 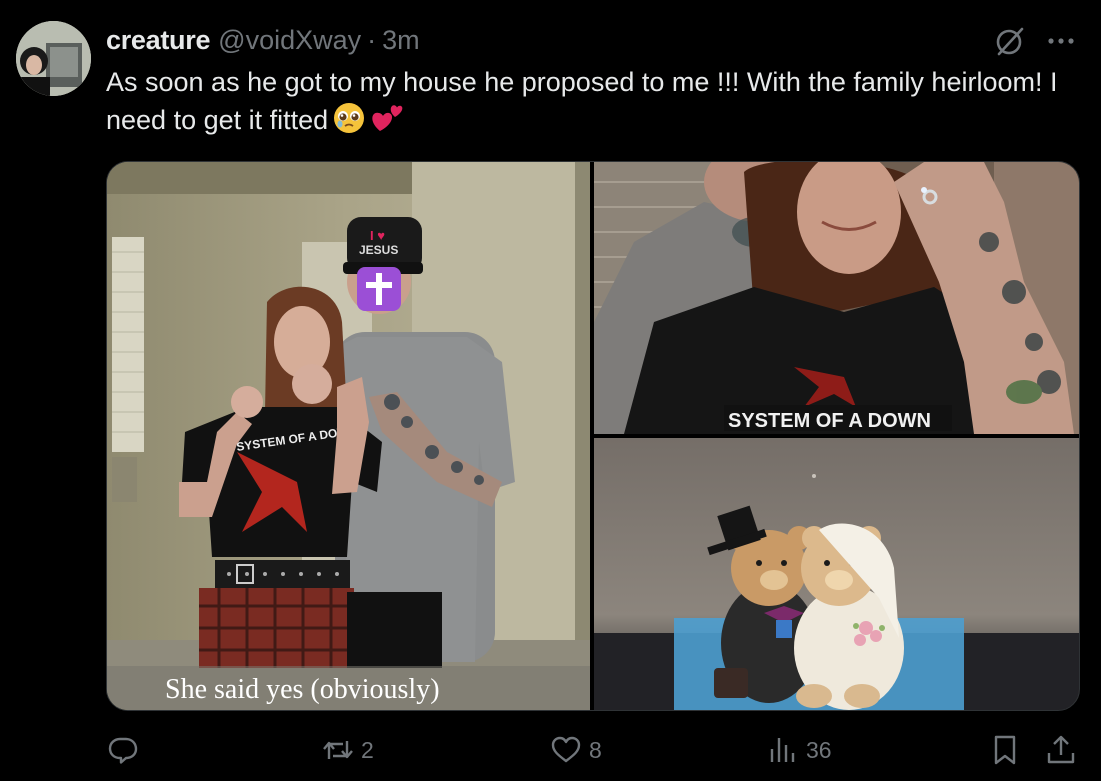 What do you see at coordinates (1061, 41) in the screenshot?
I see `more-options-icon` at bounding box center [1061, 41].